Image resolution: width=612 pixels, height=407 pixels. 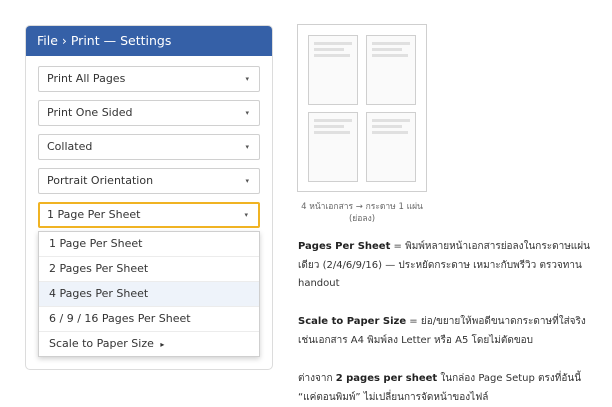 I want to click on select-value: Print One Sided, so click(x=90, y=112).